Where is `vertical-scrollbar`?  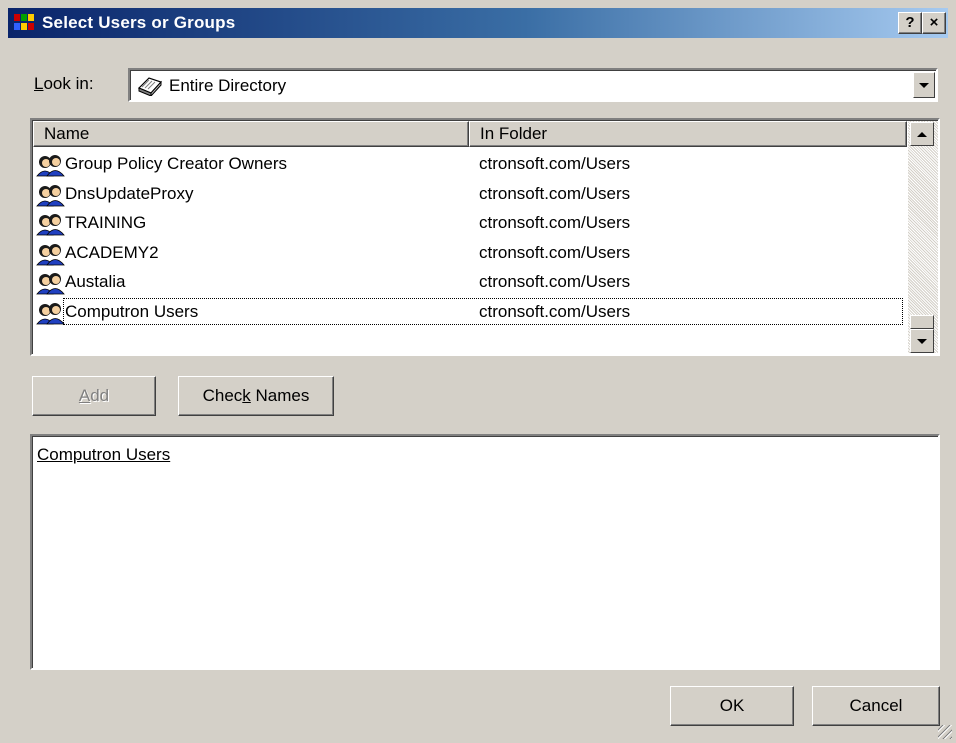 vertical-scrollbar is located at coordinates (923, 237).